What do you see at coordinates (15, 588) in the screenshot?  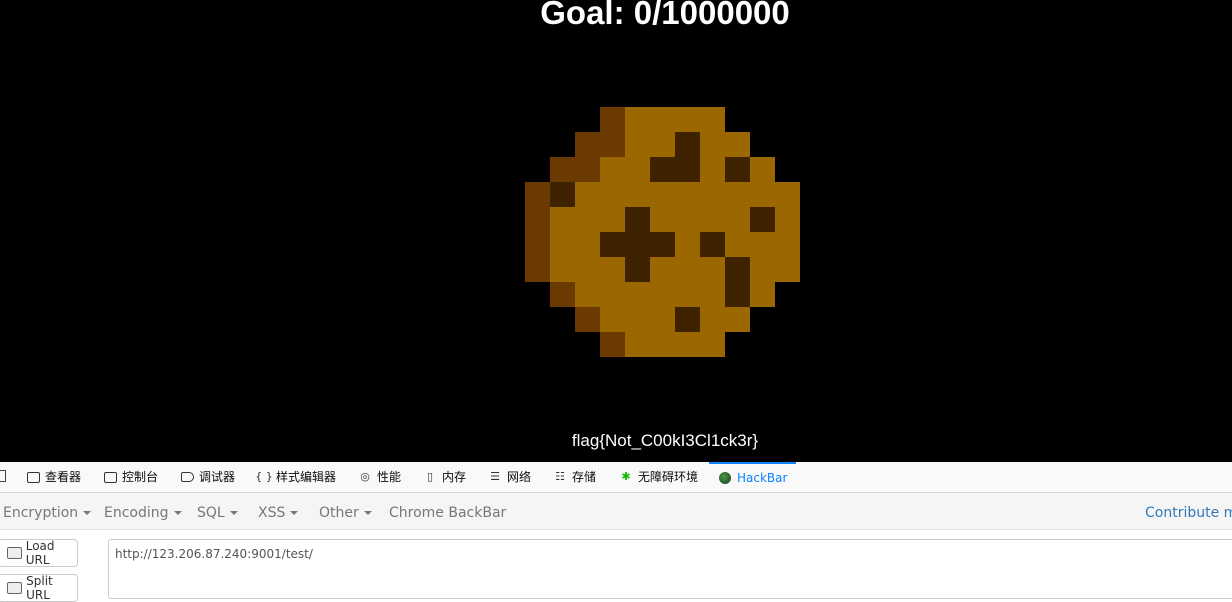 I see `split-url-icon` at bounding box center [15, 588].